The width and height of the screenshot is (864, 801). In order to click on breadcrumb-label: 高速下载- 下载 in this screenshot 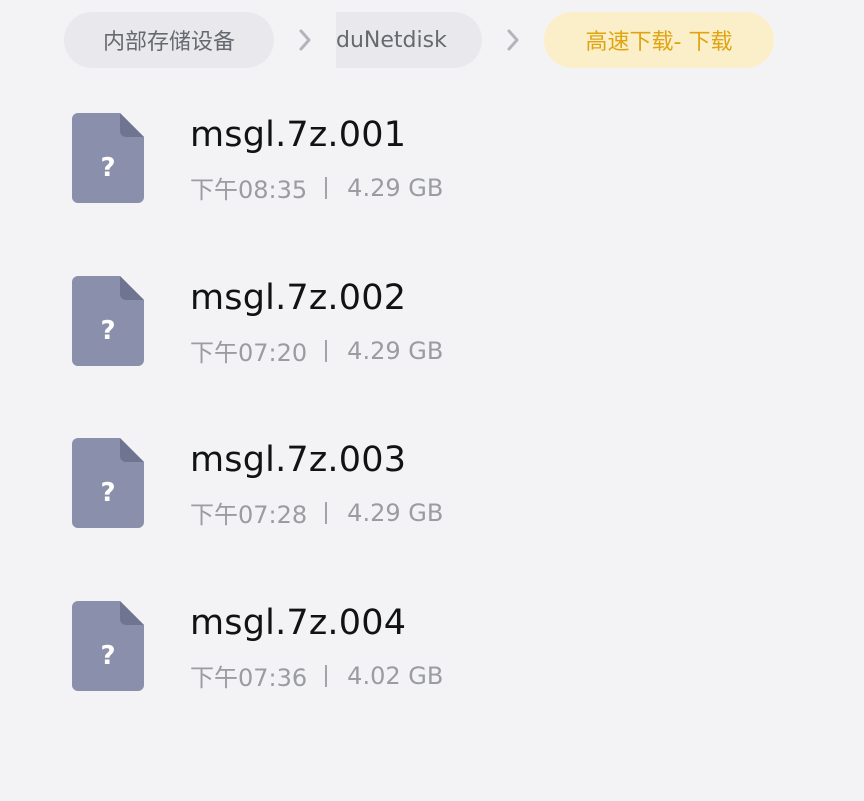, I will do `click(659, 42)`.